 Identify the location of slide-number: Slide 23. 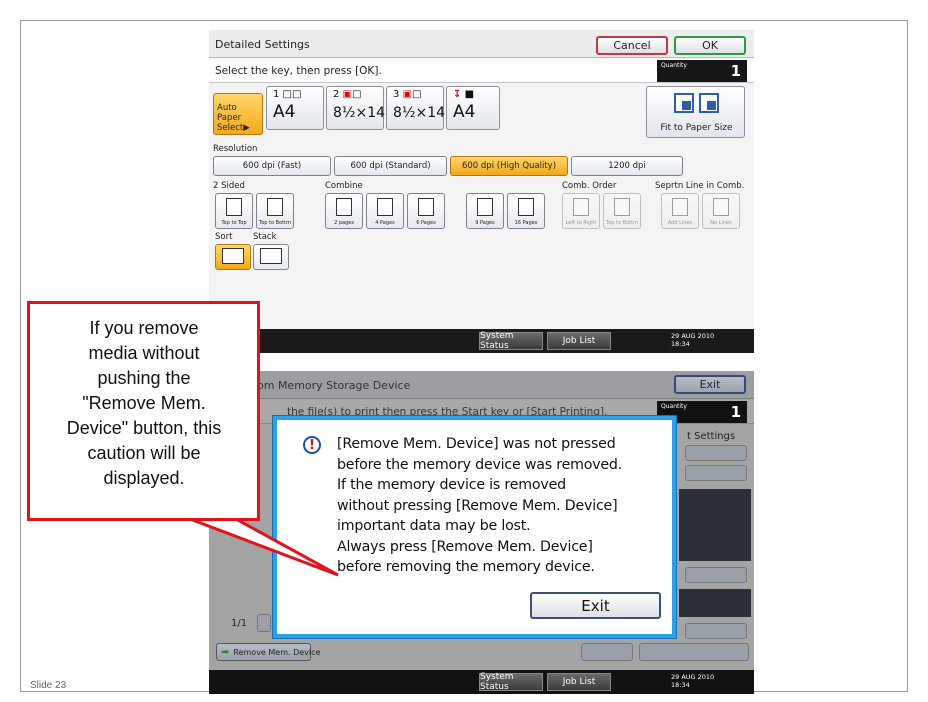
(48, 685).